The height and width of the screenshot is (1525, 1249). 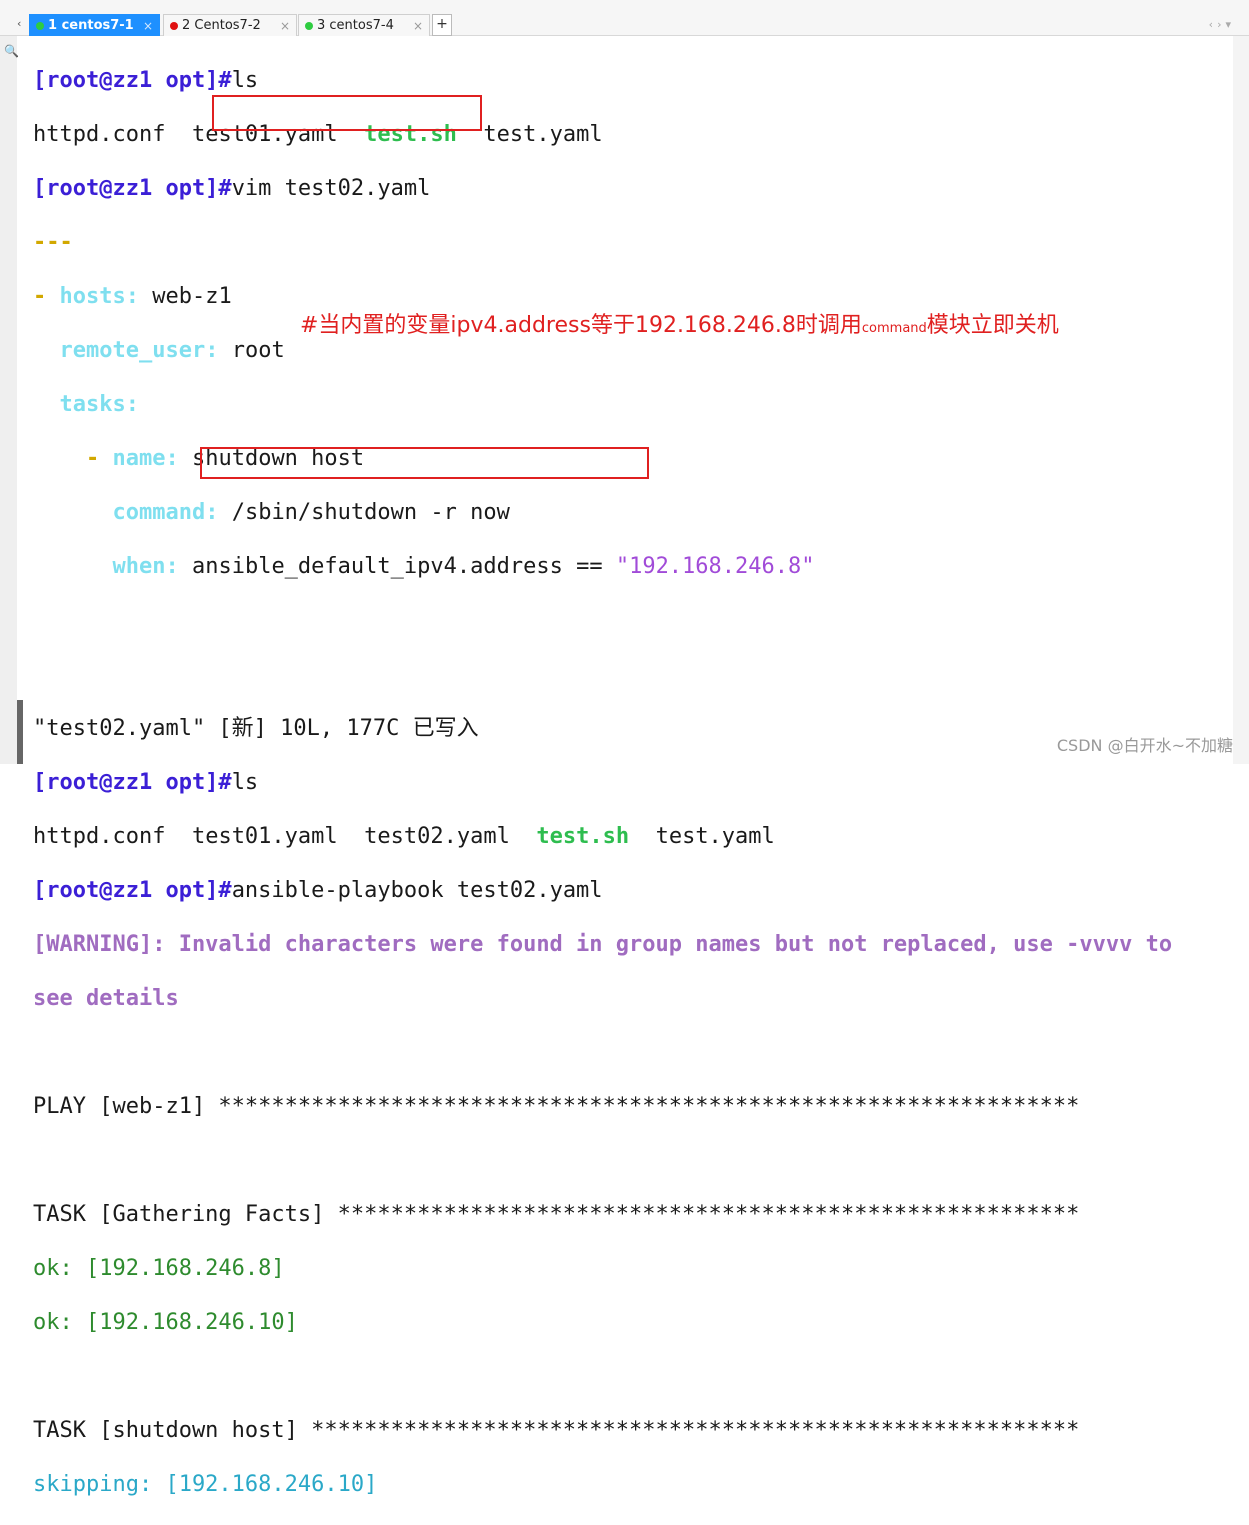 I want to click on command-text: vim test02.yaml, so click(x=331, y=188).